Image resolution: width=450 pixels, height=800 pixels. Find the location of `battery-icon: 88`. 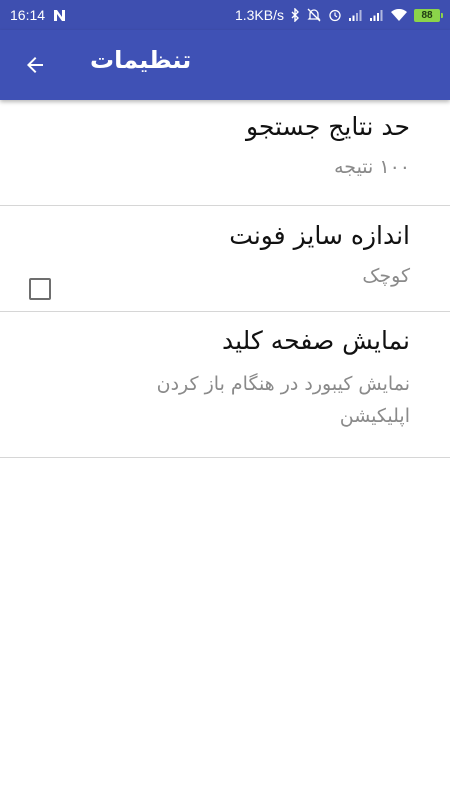

battery-icon: 88 is located at coordinates (428, 15).